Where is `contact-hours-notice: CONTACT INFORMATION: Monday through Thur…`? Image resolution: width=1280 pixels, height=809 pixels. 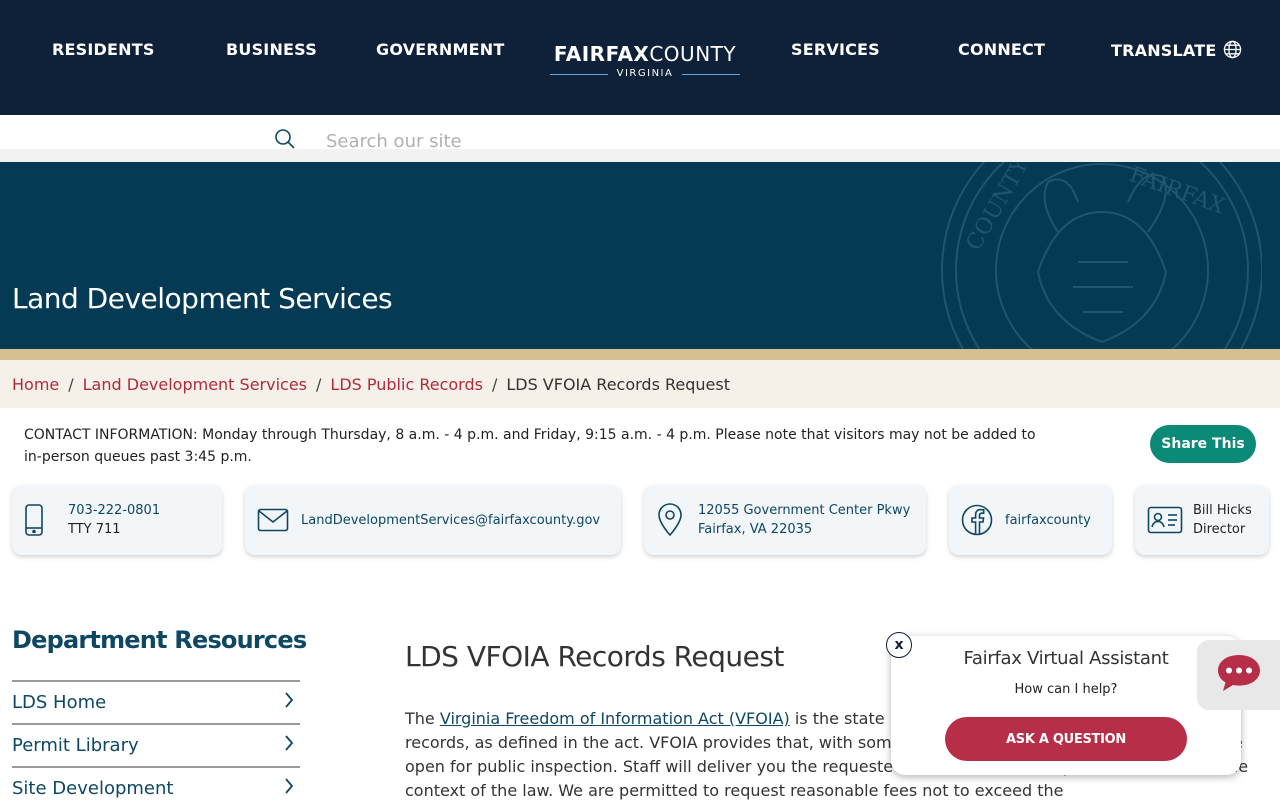
contact-hours-notice: CONTACT INFORMATION: Monday through Thur… is located at coordinates (530, 446).